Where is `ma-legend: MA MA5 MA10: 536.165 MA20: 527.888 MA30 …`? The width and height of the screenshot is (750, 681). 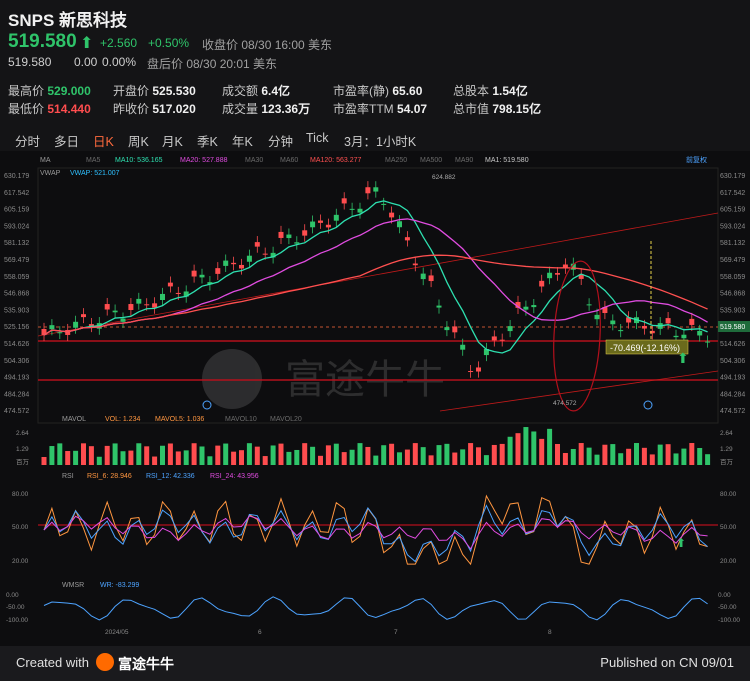 ma-legend: MA MA5 MA10: 536.165 MA20: 527.888 MA30 … is located at coordinates (373, 166).